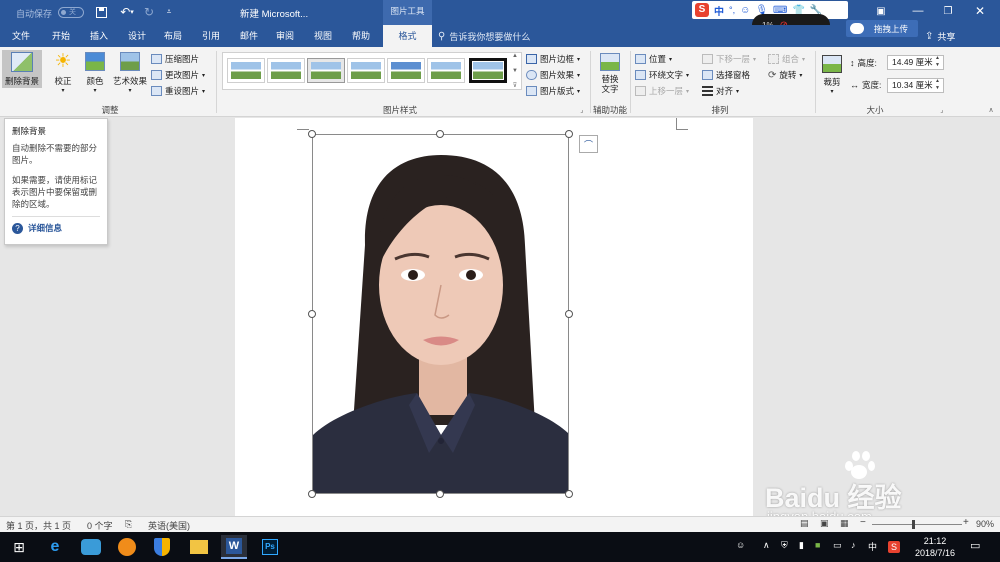 The image size is (1000, 562). I want to click on chevron-up-icon: ▲, so click(515, 56).